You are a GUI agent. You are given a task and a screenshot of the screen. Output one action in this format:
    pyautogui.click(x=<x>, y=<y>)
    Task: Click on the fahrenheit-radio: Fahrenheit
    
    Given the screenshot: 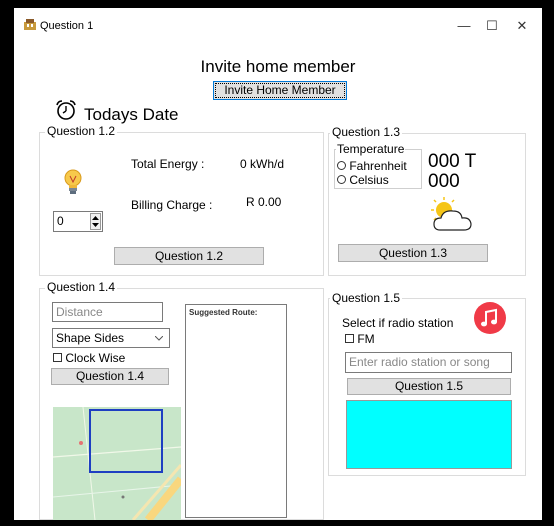 What is the action you would take?
    pyautogui.click(x=372, y=166)
    